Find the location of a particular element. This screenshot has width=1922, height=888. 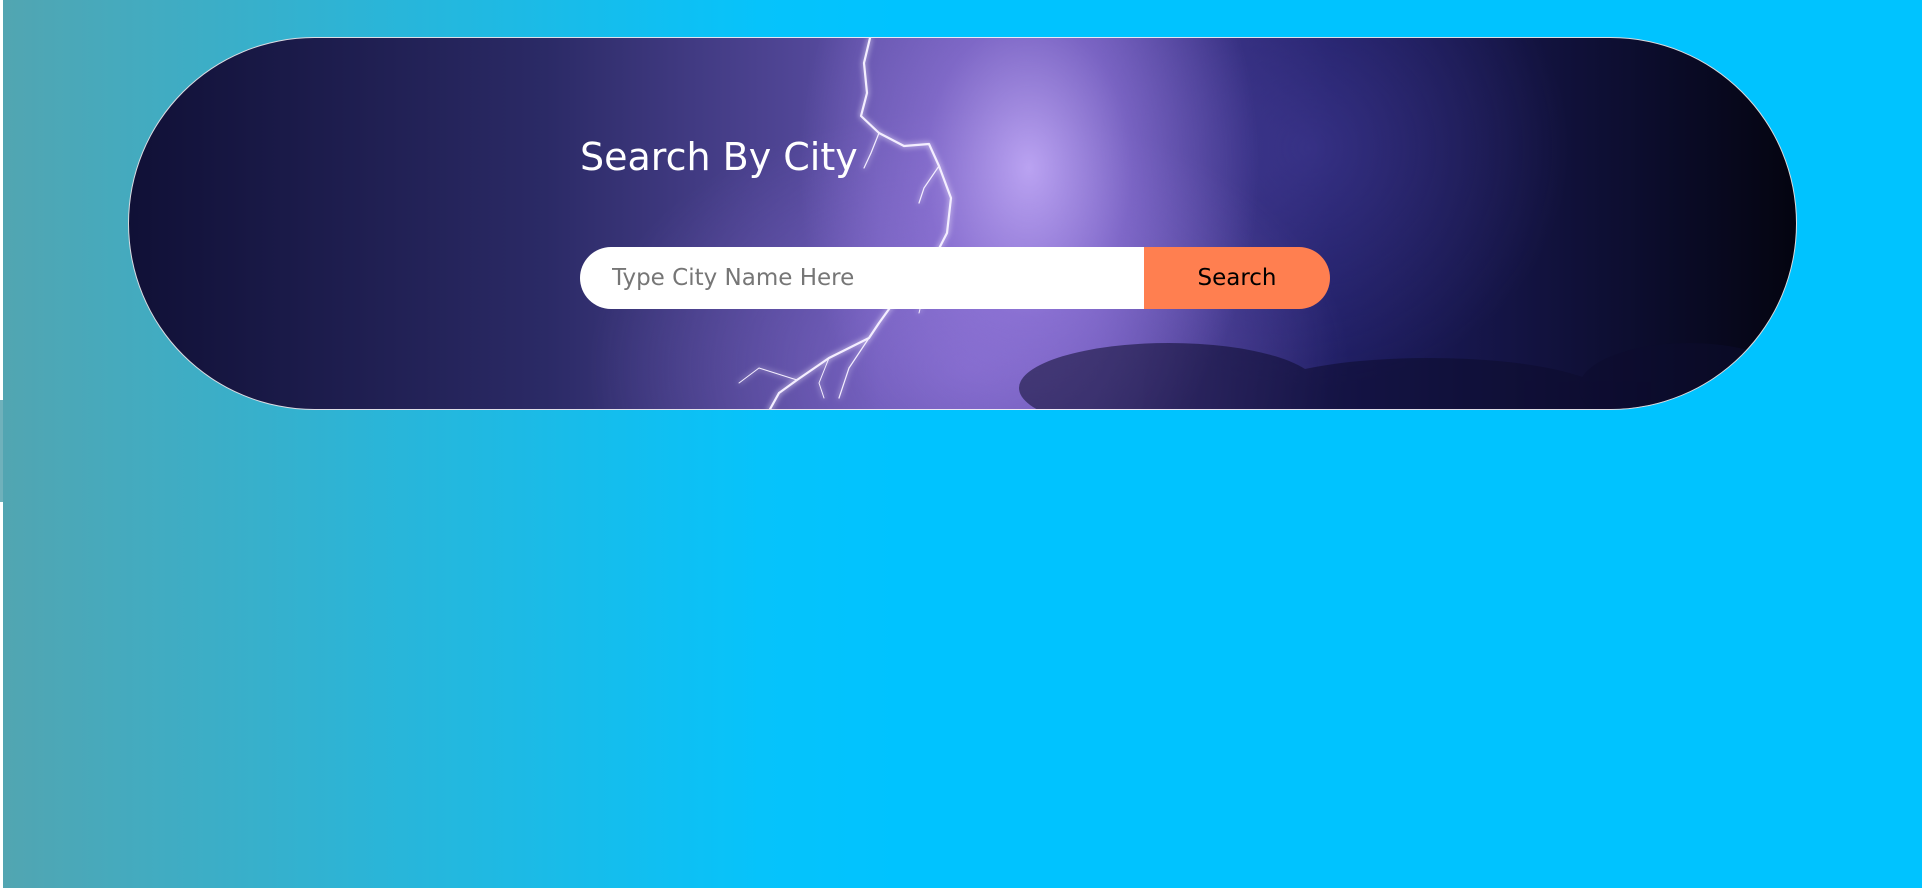

left-edge-mark is located at coordinates (1, 451).